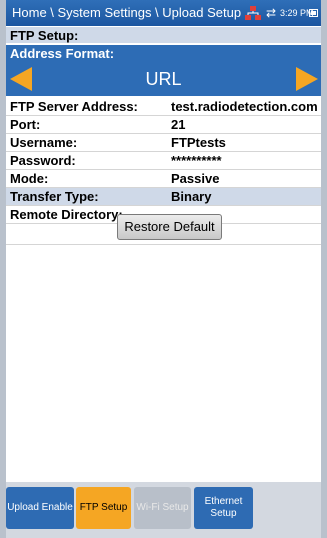 This screenshot has height=538, width=327. What do you see at coordinates (163, 179) in the screenshot?
I see `field-mode: Mode: Passive` at bounding box center [163, 179].